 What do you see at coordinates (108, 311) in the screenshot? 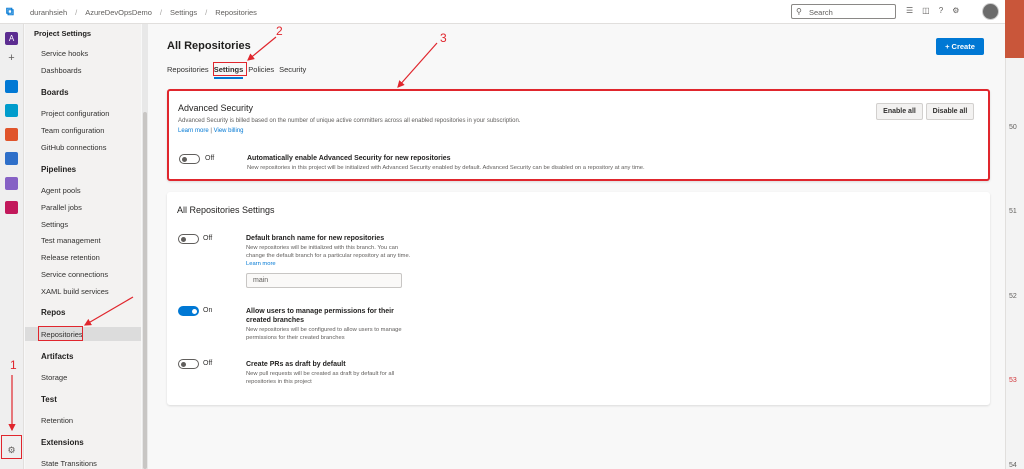
I see `annotation-arrow-repos` at bounding box center [108, 311].